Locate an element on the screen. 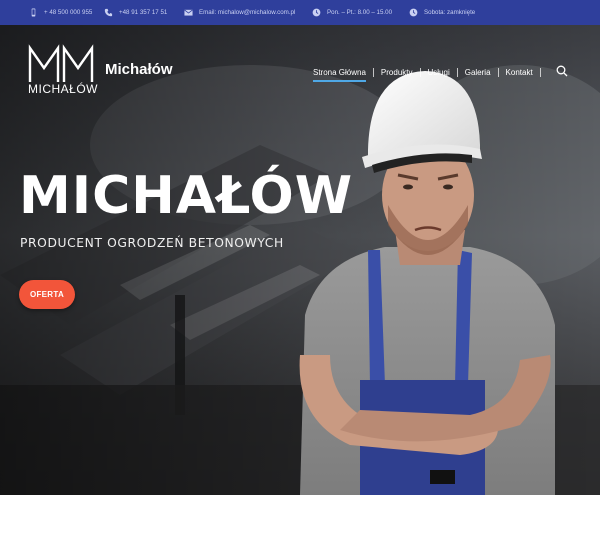  topbar-hours-saturday: Sobota: zamknięte is located at coordinates (442, 12).